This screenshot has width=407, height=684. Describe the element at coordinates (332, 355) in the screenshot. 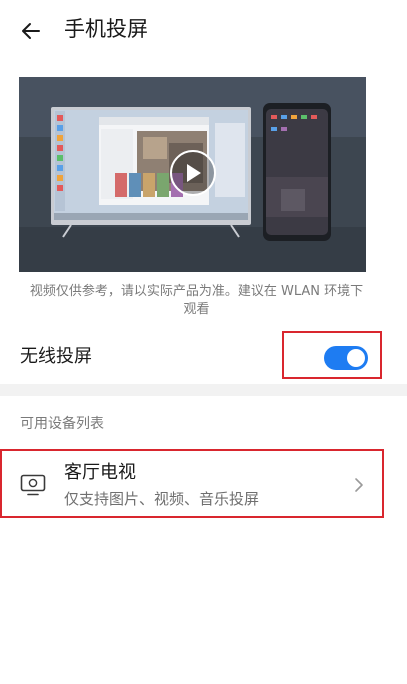

I see `highlight-box-toggle` at that location.